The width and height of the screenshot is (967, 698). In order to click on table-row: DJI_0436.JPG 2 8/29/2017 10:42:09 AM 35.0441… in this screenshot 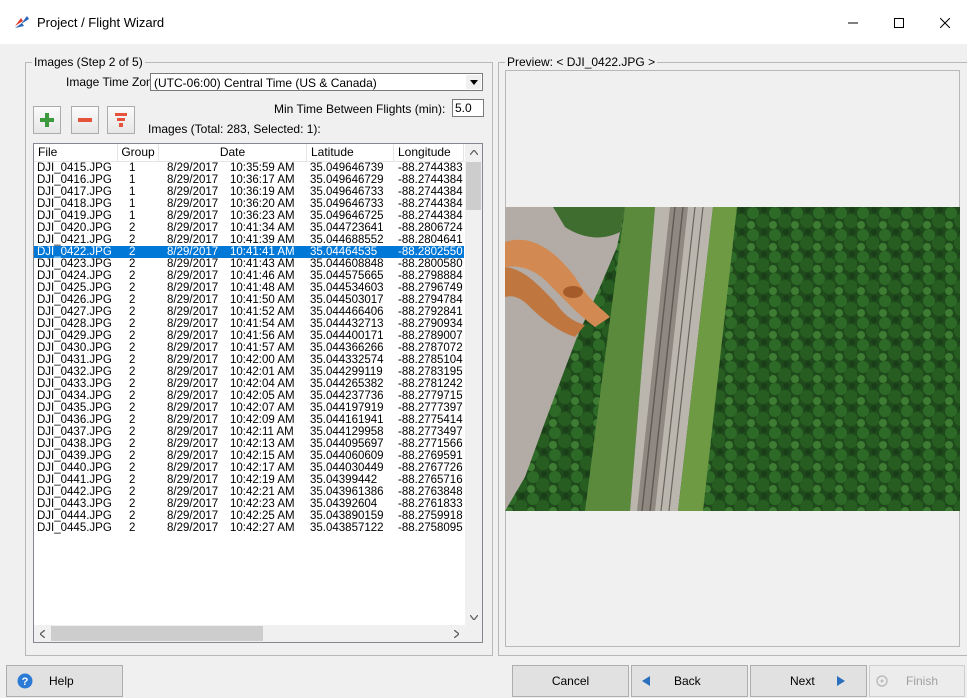, I will do `click(249, 420)`.